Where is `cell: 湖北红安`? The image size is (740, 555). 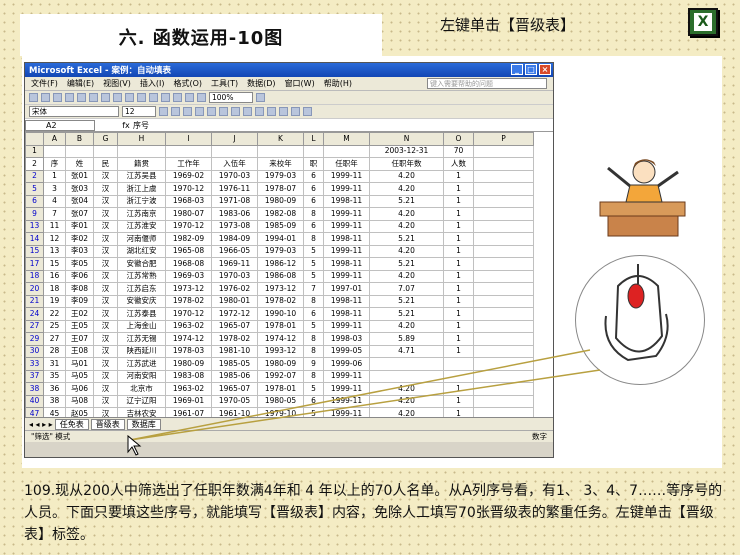
cell: 湖北红安 is located at coordinates (141, 251).